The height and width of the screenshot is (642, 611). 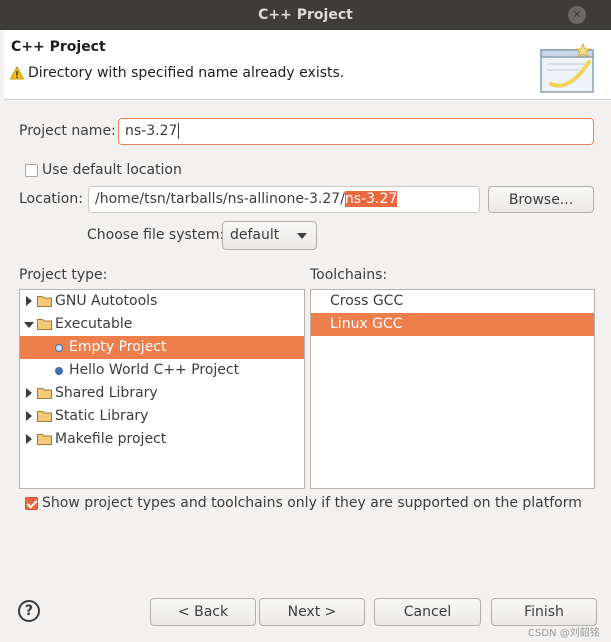 What do you see at coordinates (31, 503) in the screenshot?
I see `show-supported-only-checkbox` at bounding box center [31, 503].